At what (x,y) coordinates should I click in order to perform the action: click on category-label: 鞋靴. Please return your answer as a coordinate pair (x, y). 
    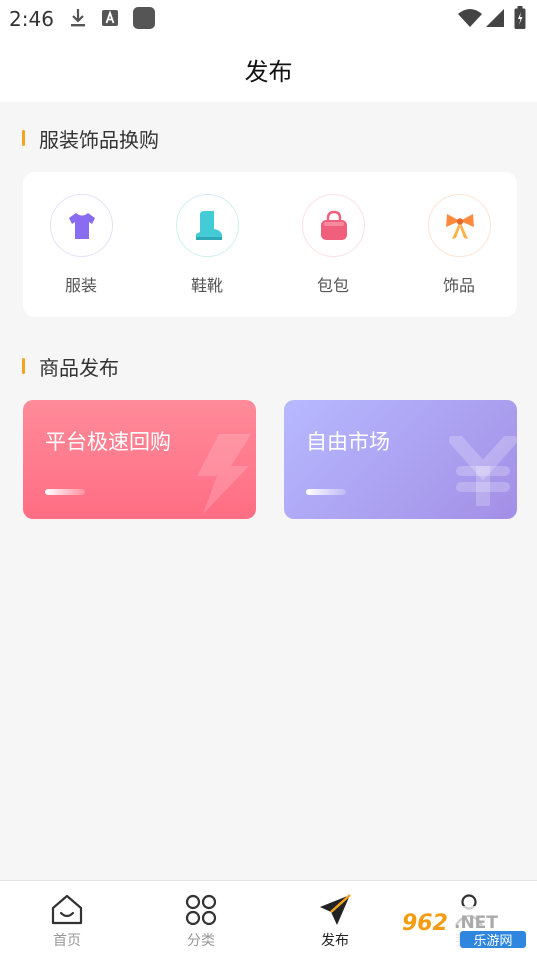
    Looking at the image, I should click on (206, 285).